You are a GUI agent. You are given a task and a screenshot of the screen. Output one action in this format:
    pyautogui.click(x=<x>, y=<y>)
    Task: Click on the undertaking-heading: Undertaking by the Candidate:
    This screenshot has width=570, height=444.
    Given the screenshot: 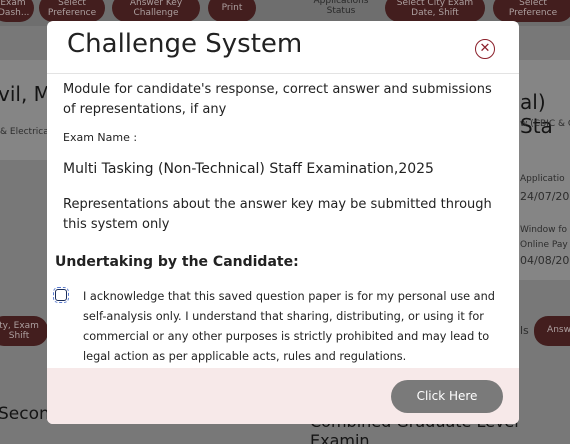 What is the action you would take?
    pyautogui.click(x=177, y=262)
    